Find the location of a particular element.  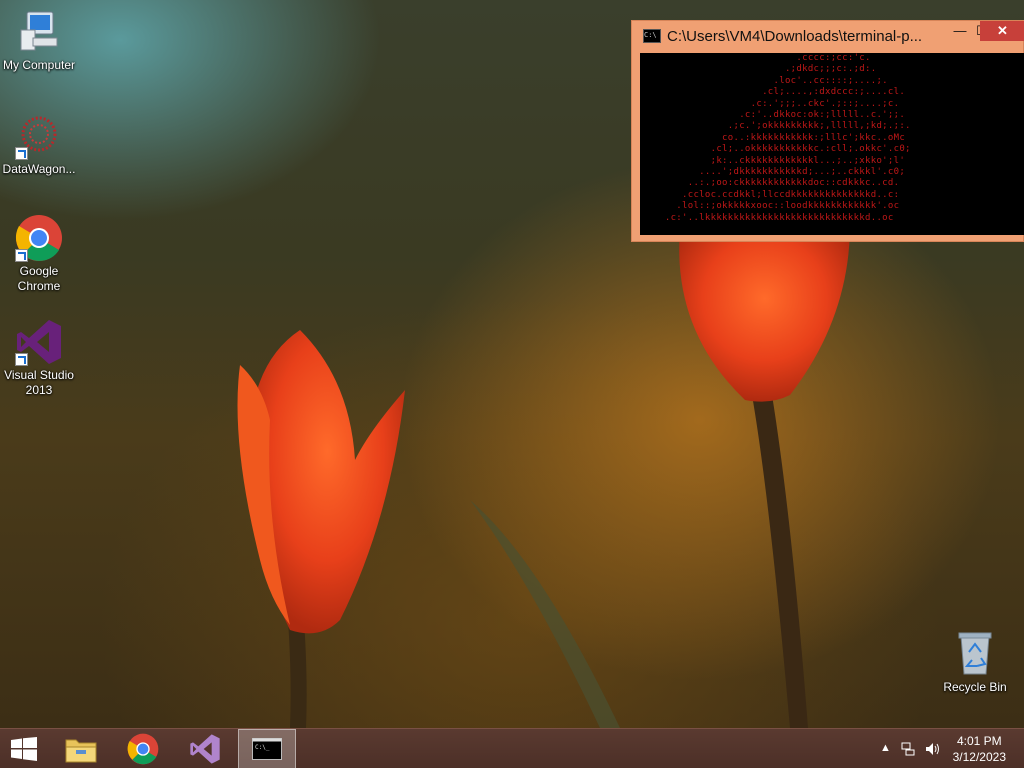

network-icon is located at coordinates (908, 750).